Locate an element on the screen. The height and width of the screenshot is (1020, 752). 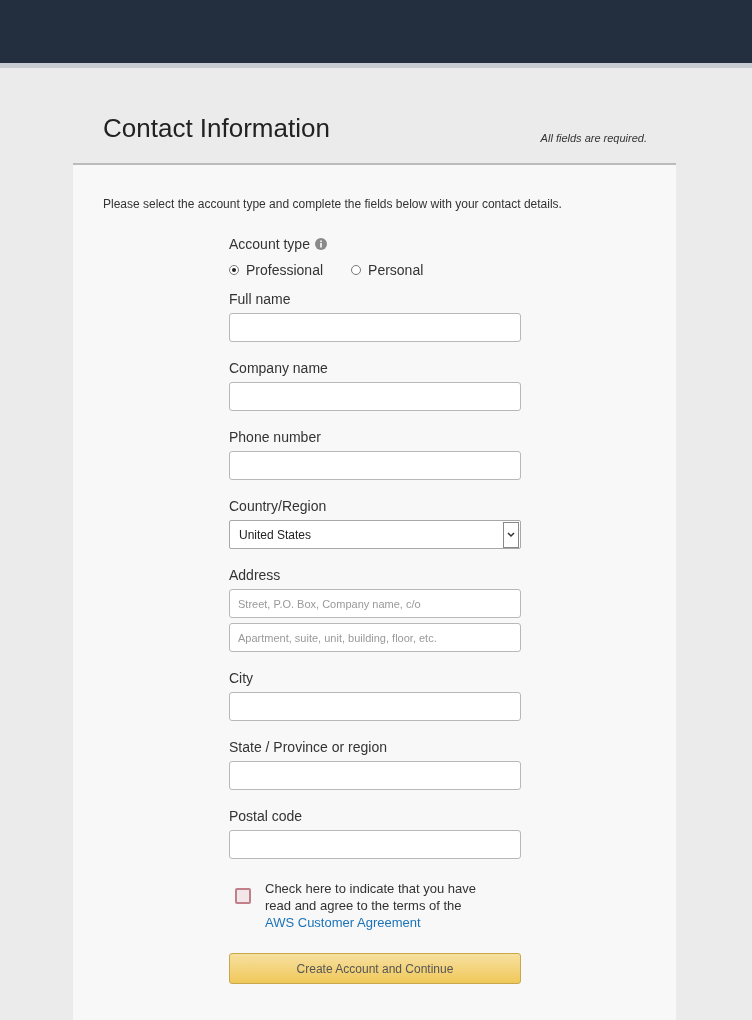
agreement-text: Check here to indicate that you have read and agree to the terms of the AWS Customer Agreement is located at coordinates (371, 905).